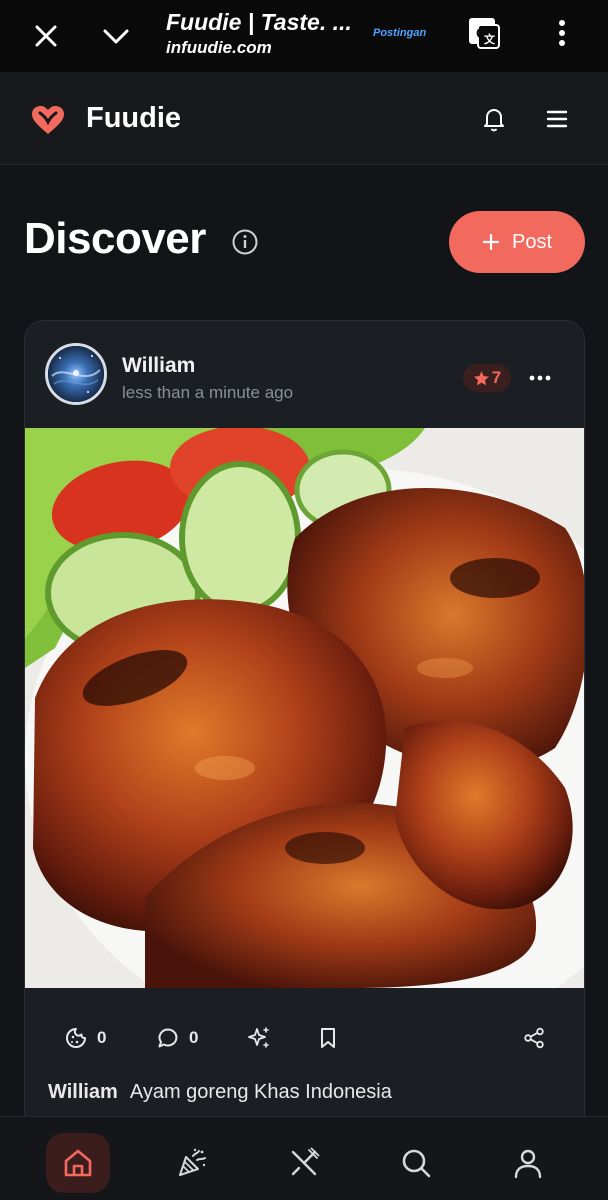 Image resolution: width=608 pixels, height=1200 pixels. What do you see at coordinates (219, 48) in the screenshot?
I see `browser-url: infuudie.com` at bounding box center [219, 48].